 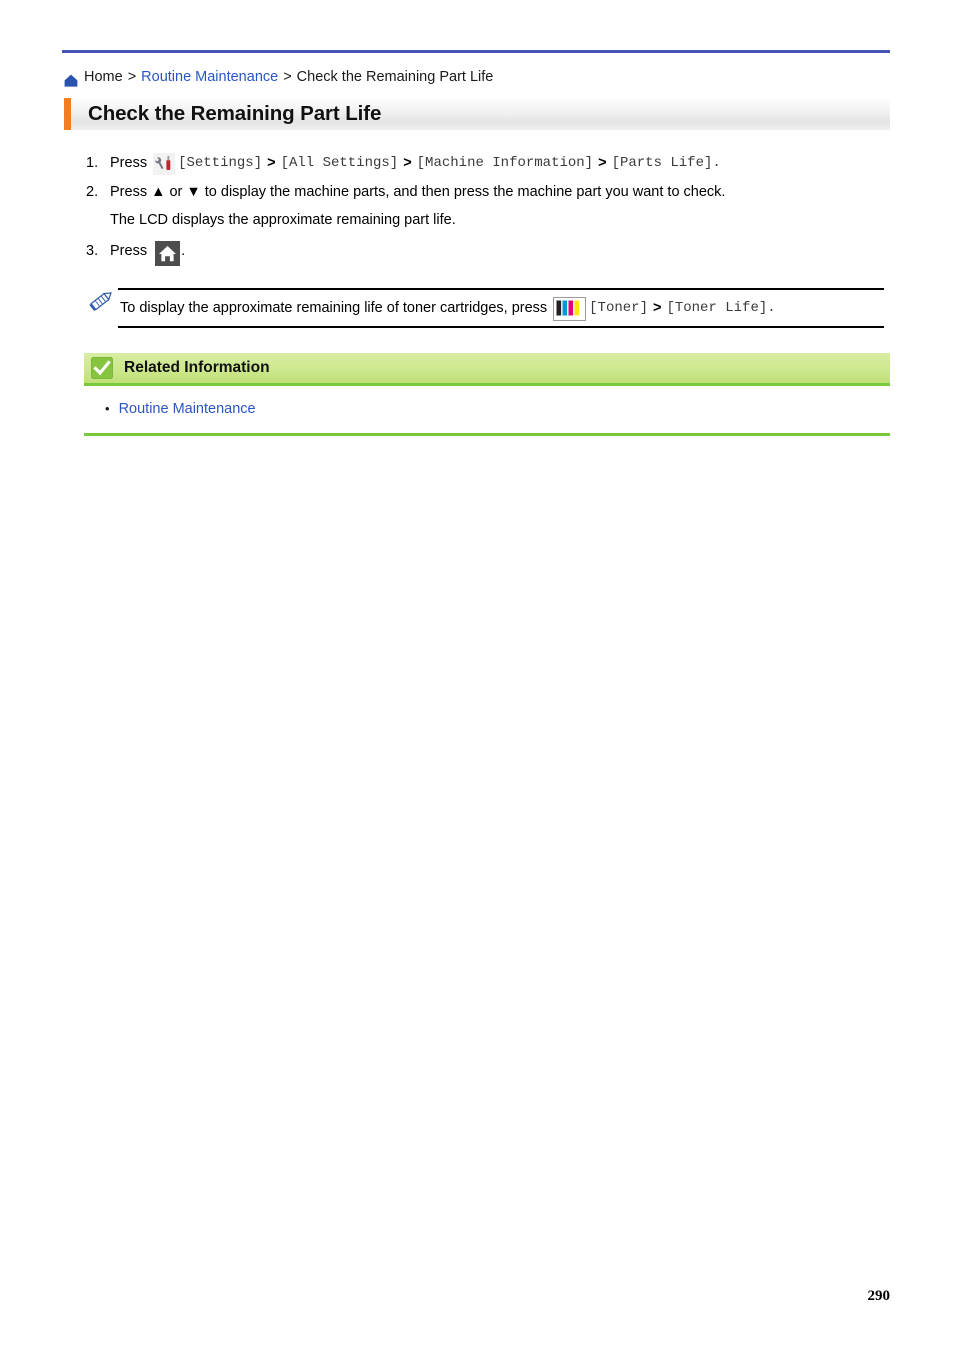 What do you see at coordinates (92, 251) in the screenshot?
I see `step-3-number: 3.` at bounding box center [92, 251].